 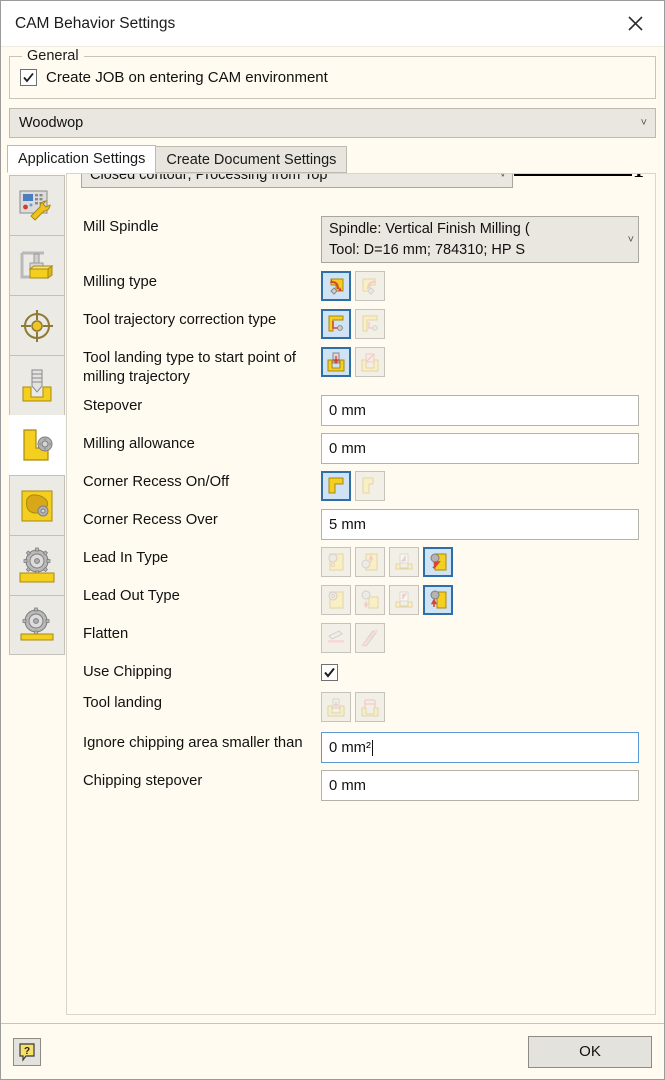 I want to click on corner-recess-off-icon, so click(x=370, y=486).